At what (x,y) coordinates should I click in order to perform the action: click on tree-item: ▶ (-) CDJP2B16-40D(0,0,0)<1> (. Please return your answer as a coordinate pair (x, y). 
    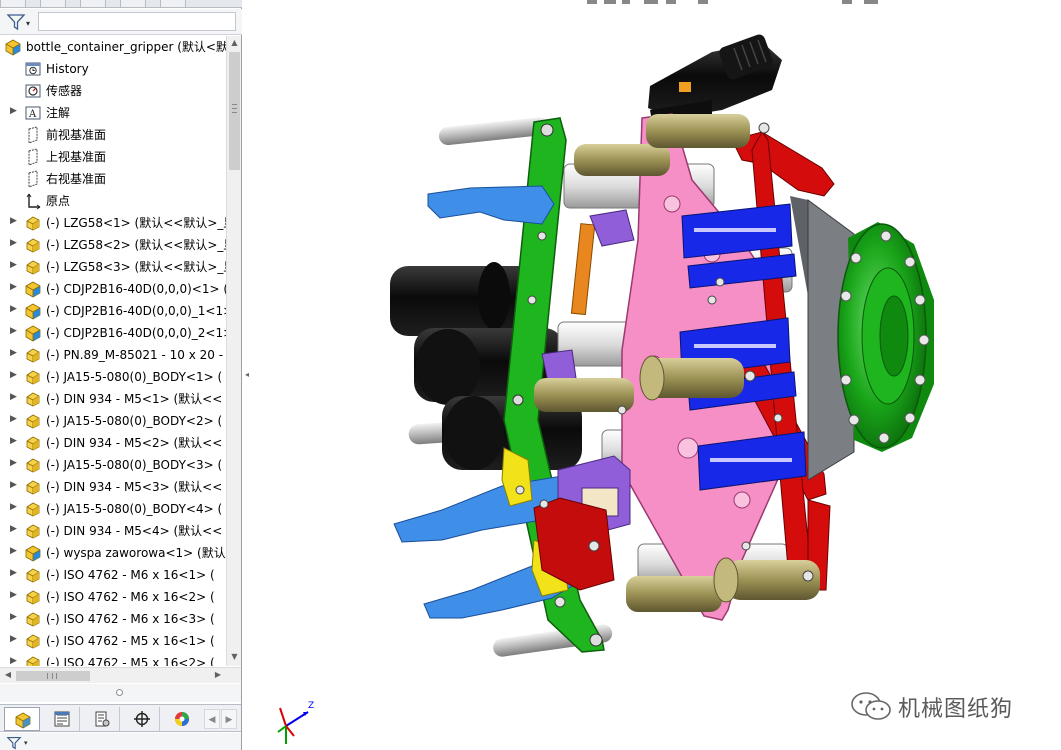
    Looking at the image, I should click on (113, 289).